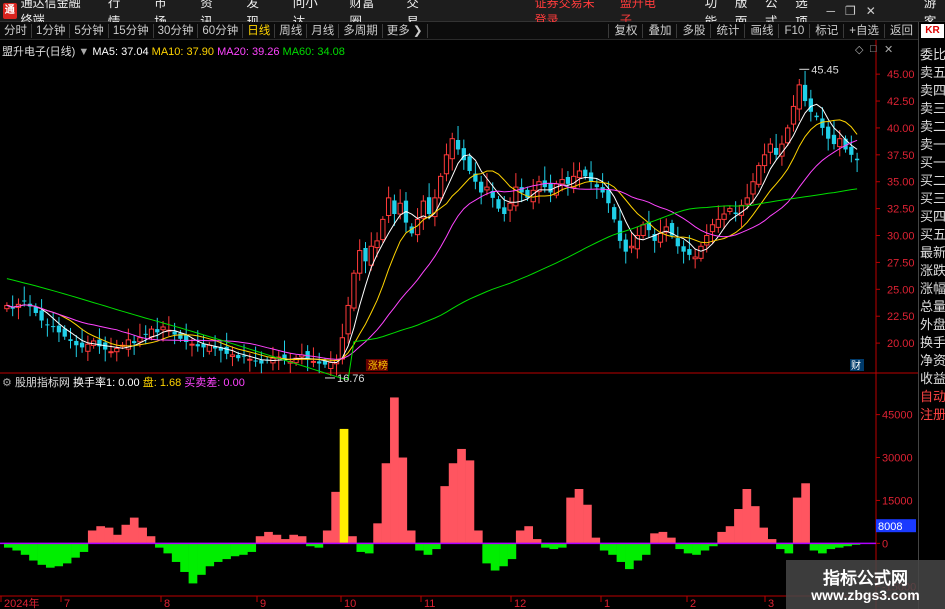 Image resolution: width=945 pixels, height=609 pixels. Describe the element at coordinates (932, 31) in the screenshot. I see `kr-badge: KR` at that location.